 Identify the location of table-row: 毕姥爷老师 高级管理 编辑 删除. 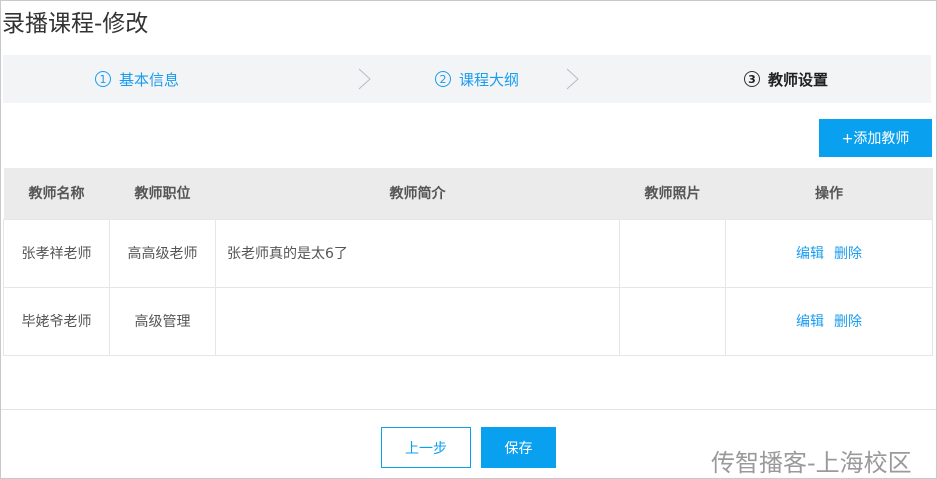
(468, 321).